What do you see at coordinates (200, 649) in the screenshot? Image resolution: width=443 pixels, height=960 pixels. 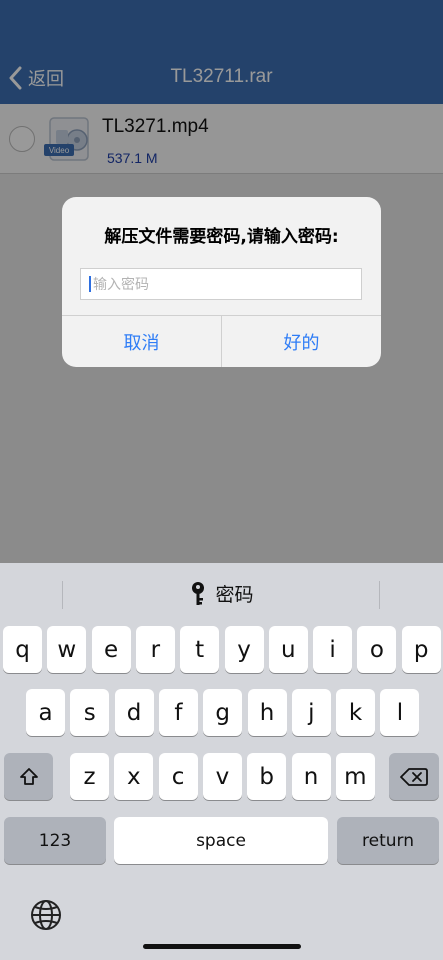 I see `key-t: t` at bounding box center [200, 649].